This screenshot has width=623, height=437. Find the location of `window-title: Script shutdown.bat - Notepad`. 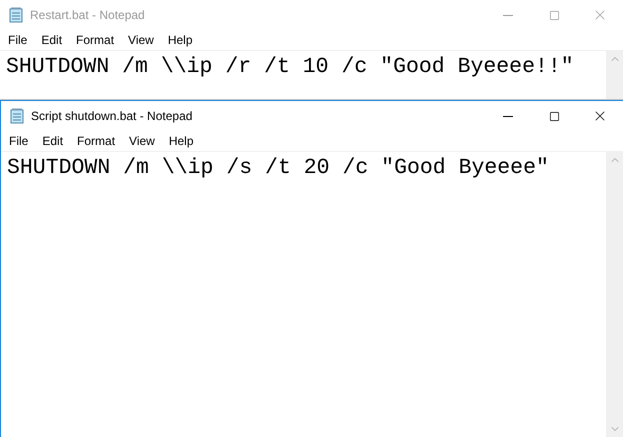

window-title: Script shutdown.bat - Notepad is located at coordinates (111, 116).